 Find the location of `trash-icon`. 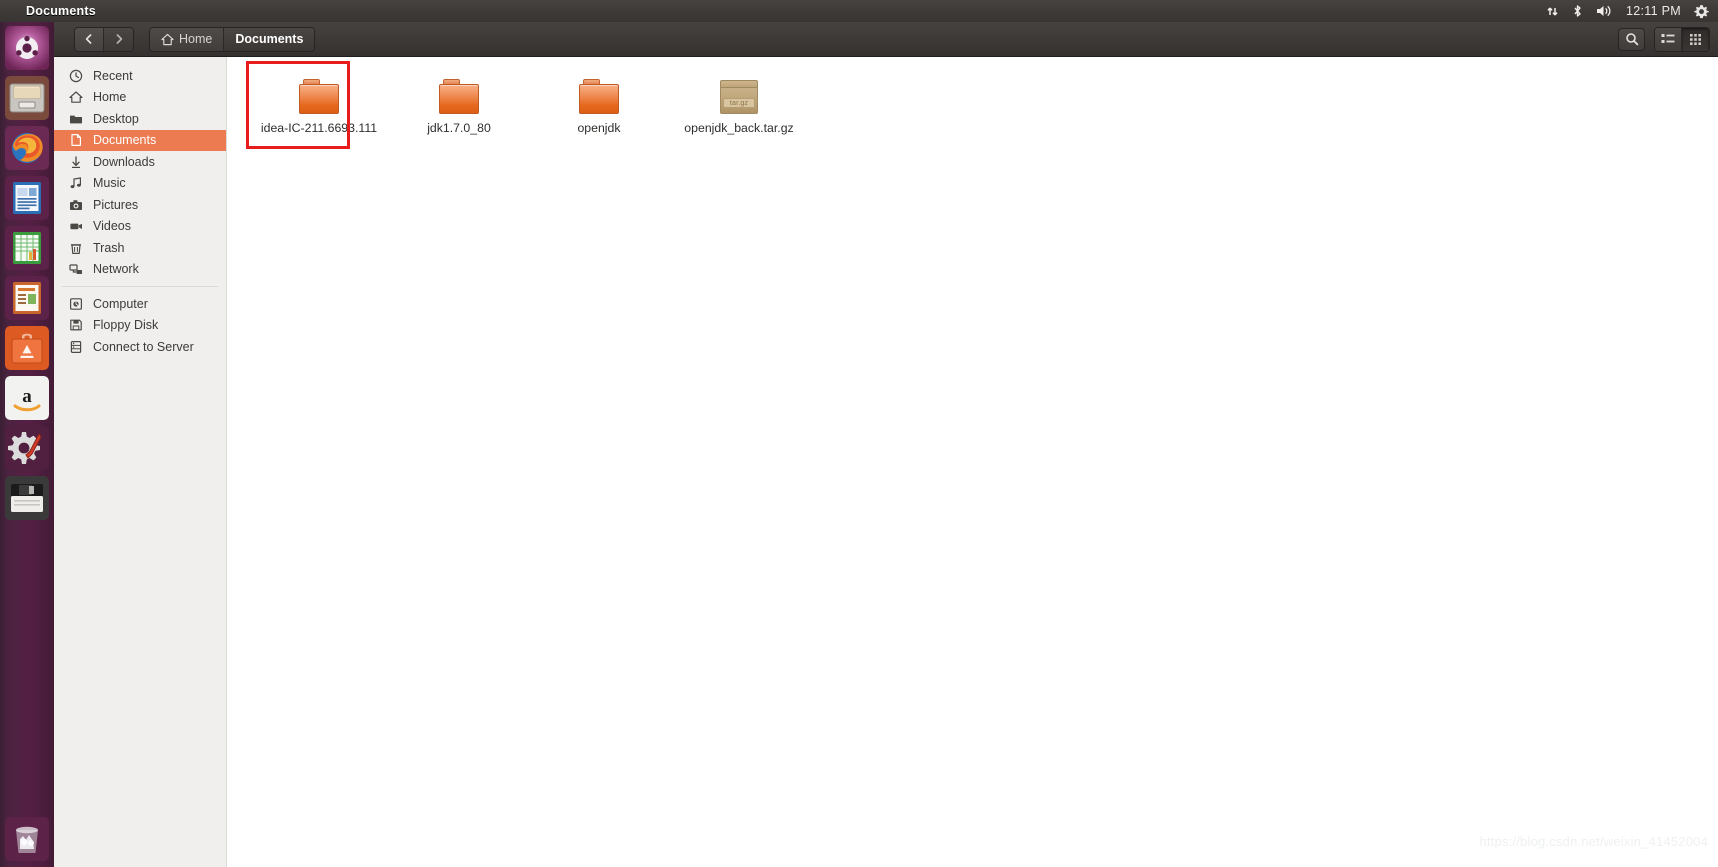

trash-icon is located at coordinates (76, 248).